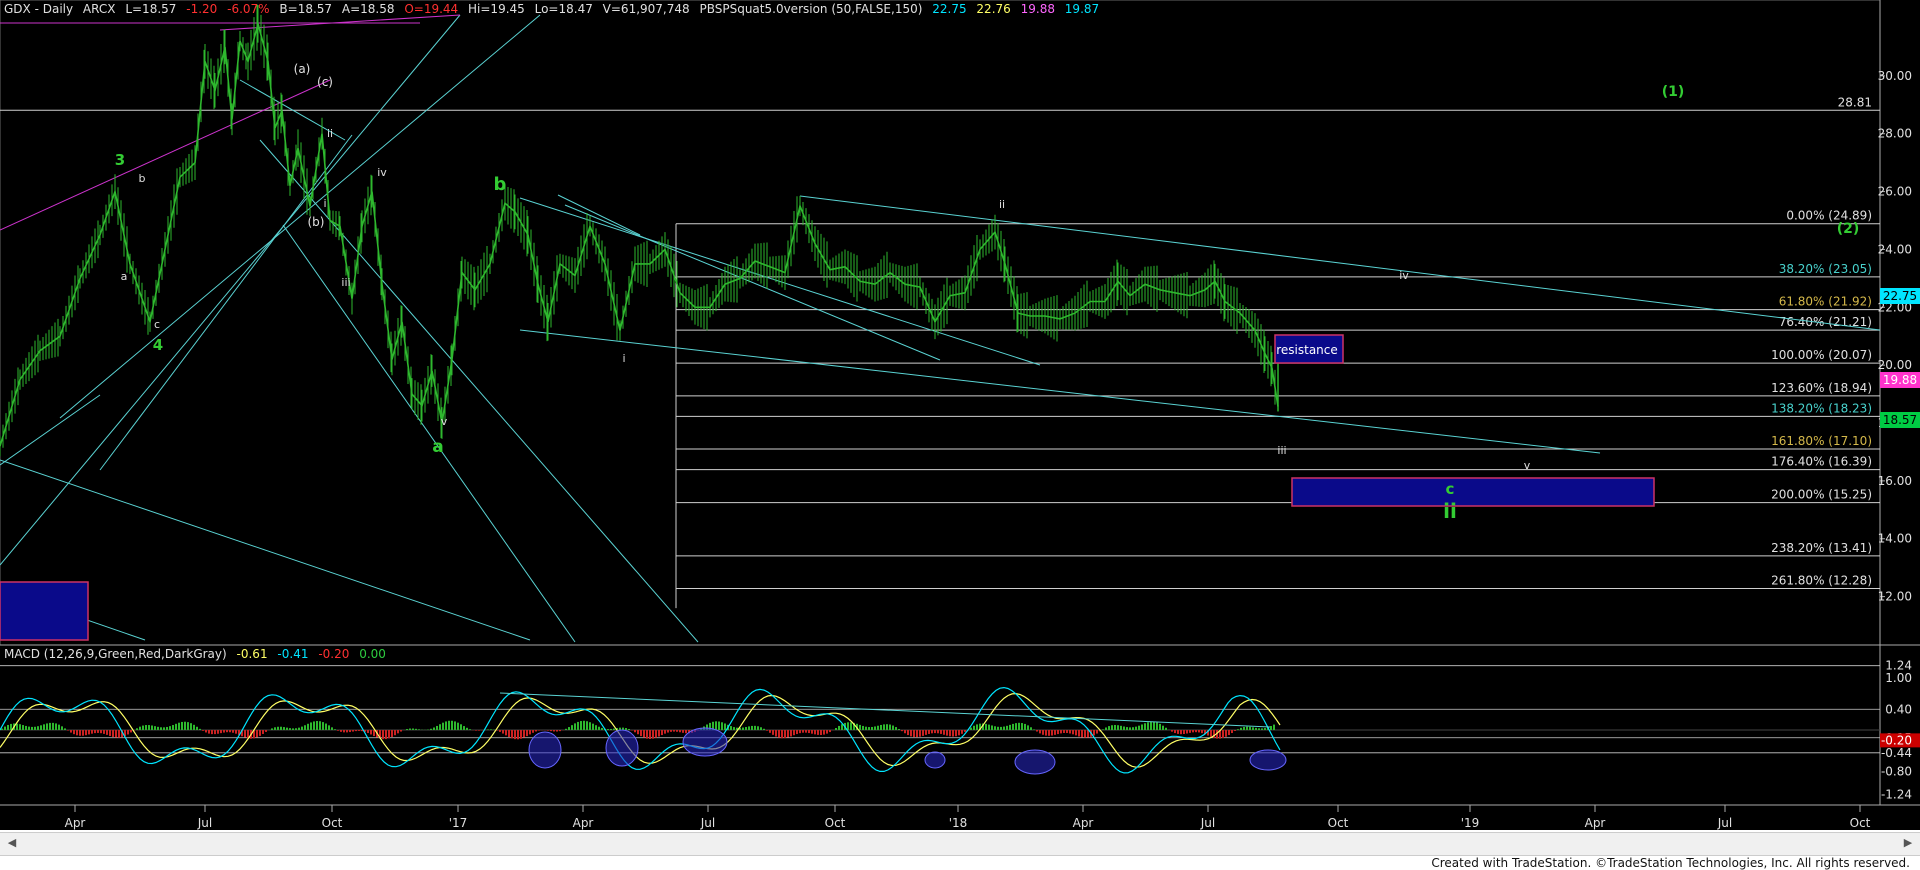 This screenshot has height=870, width=1920. I want to click on price-tick-label: 30.00, so click(1895, 76).